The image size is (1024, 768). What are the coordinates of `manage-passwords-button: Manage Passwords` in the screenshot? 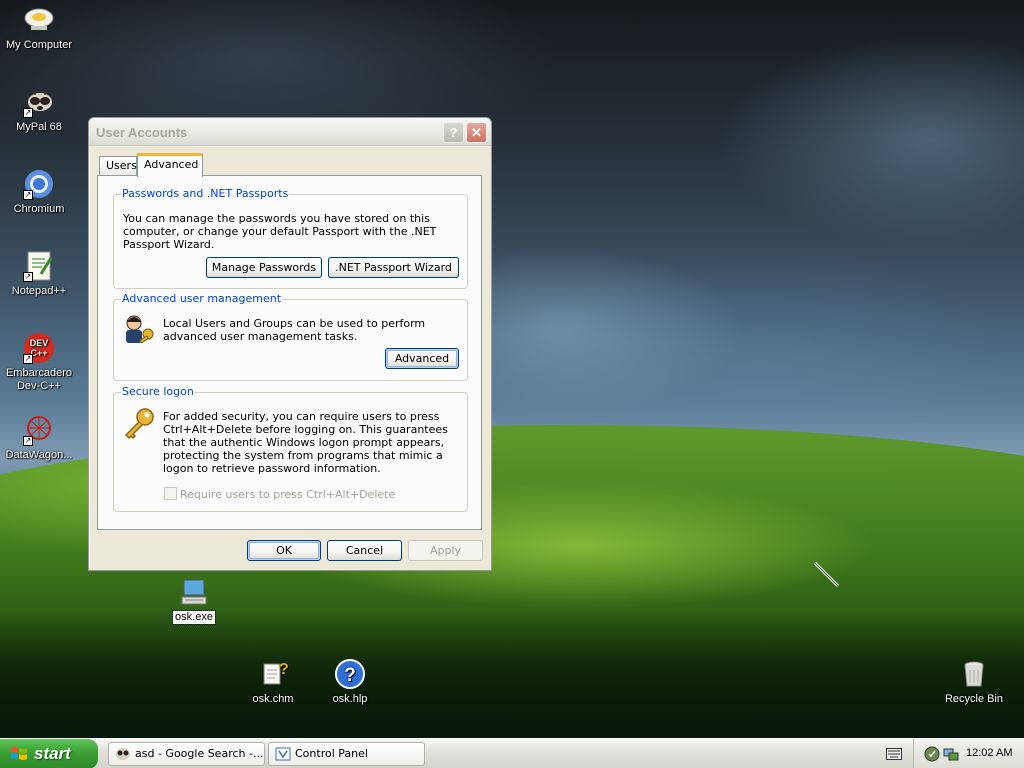 It's located at (264, 267).